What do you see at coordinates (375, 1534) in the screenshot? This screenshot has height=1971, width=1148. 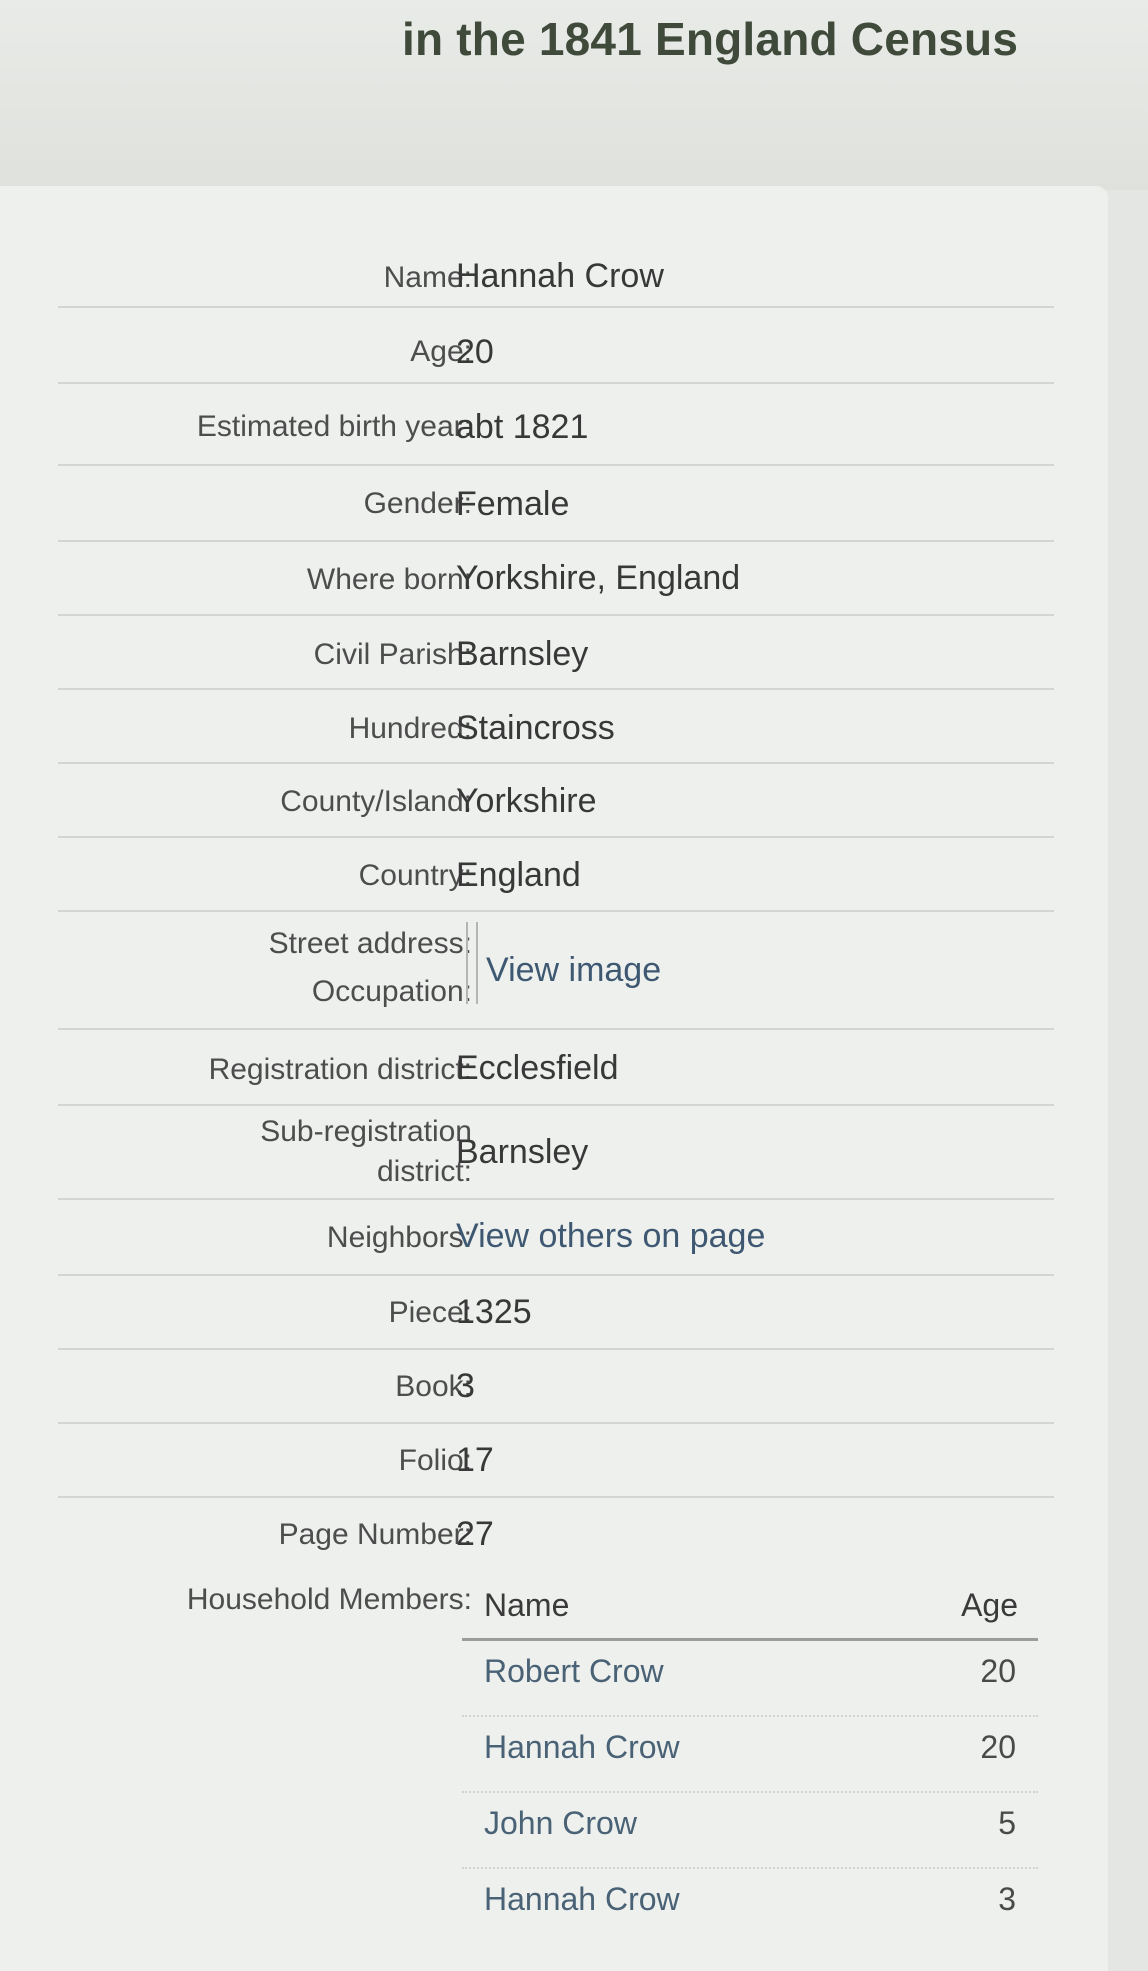 I see `page-number-label: Page Number:` at bounding box center [375, 1534].